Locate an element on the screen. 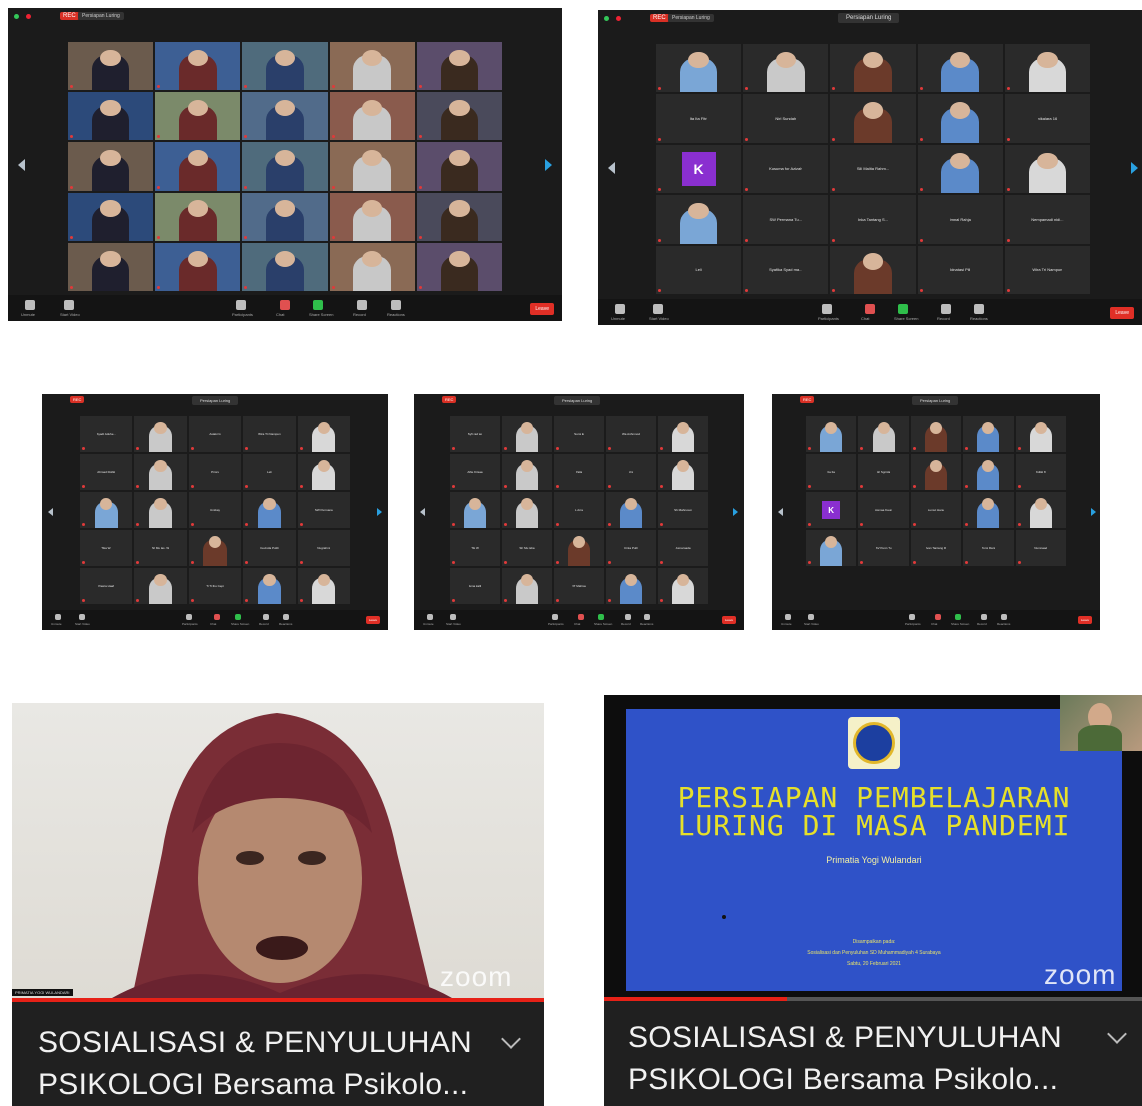 This screenshot has height=1106, width=1142. participant-tile: Ahmad Rofiki is located at coordinates (106, 472).